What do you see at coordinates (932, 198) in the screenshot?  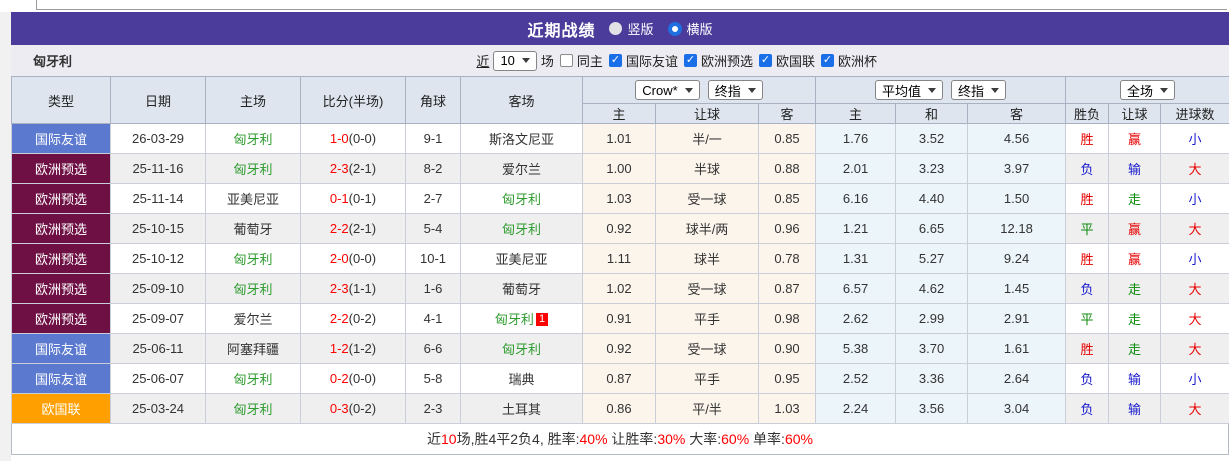 I see `avg-draw-odds: 4.40` at bounding box center [932, 198].